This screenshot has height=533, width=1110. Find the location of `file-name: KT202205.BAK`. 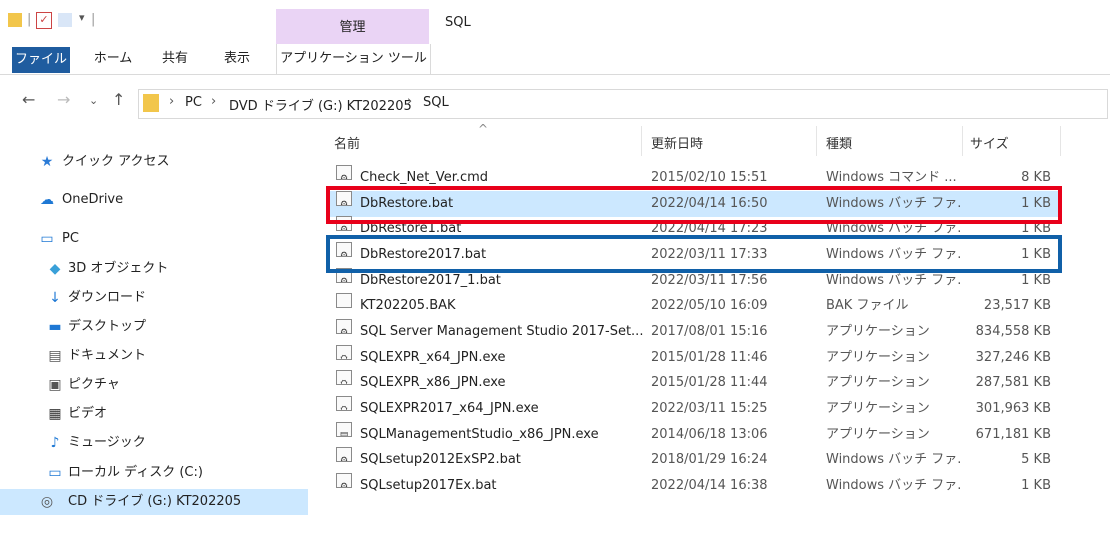

file-name: KT202205.BAK is located at coordinates (408, 305).